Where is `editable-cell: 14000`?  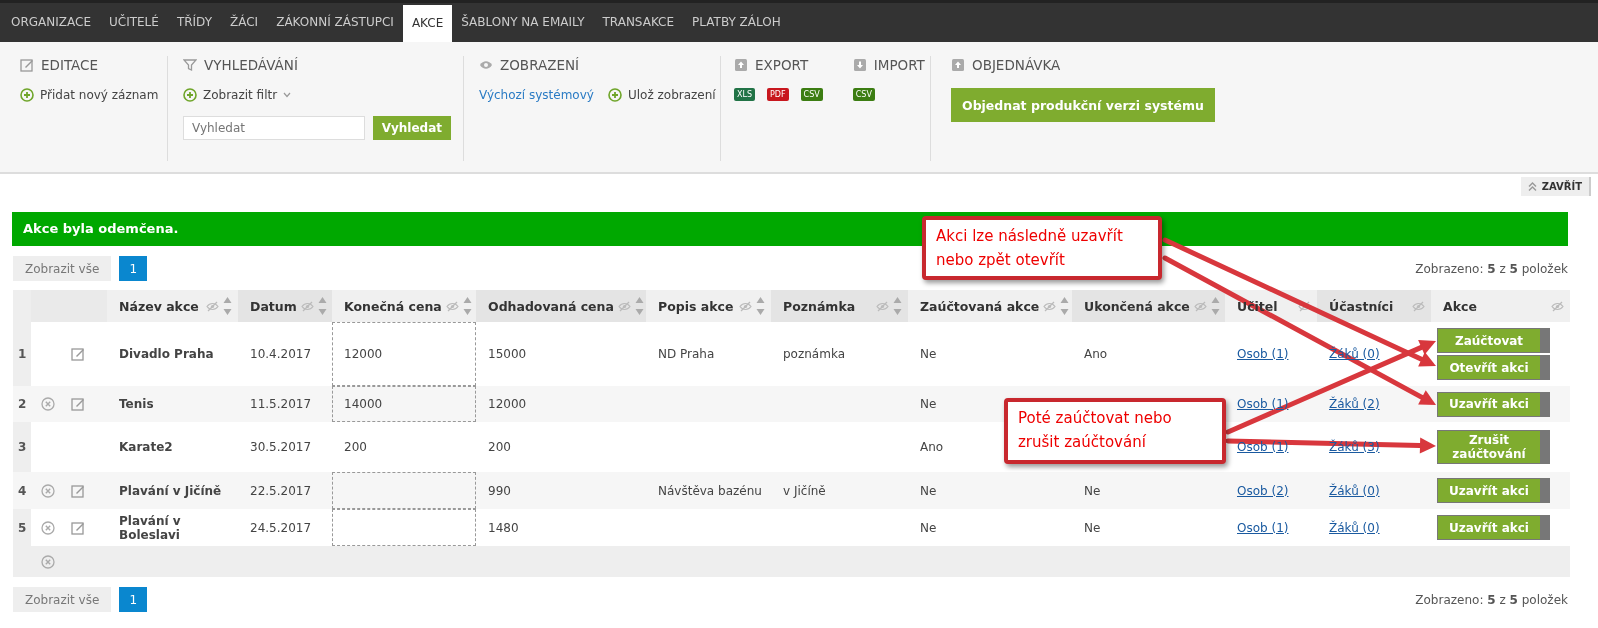
editable-cell: 14000 is located at coordinates (404, 404).